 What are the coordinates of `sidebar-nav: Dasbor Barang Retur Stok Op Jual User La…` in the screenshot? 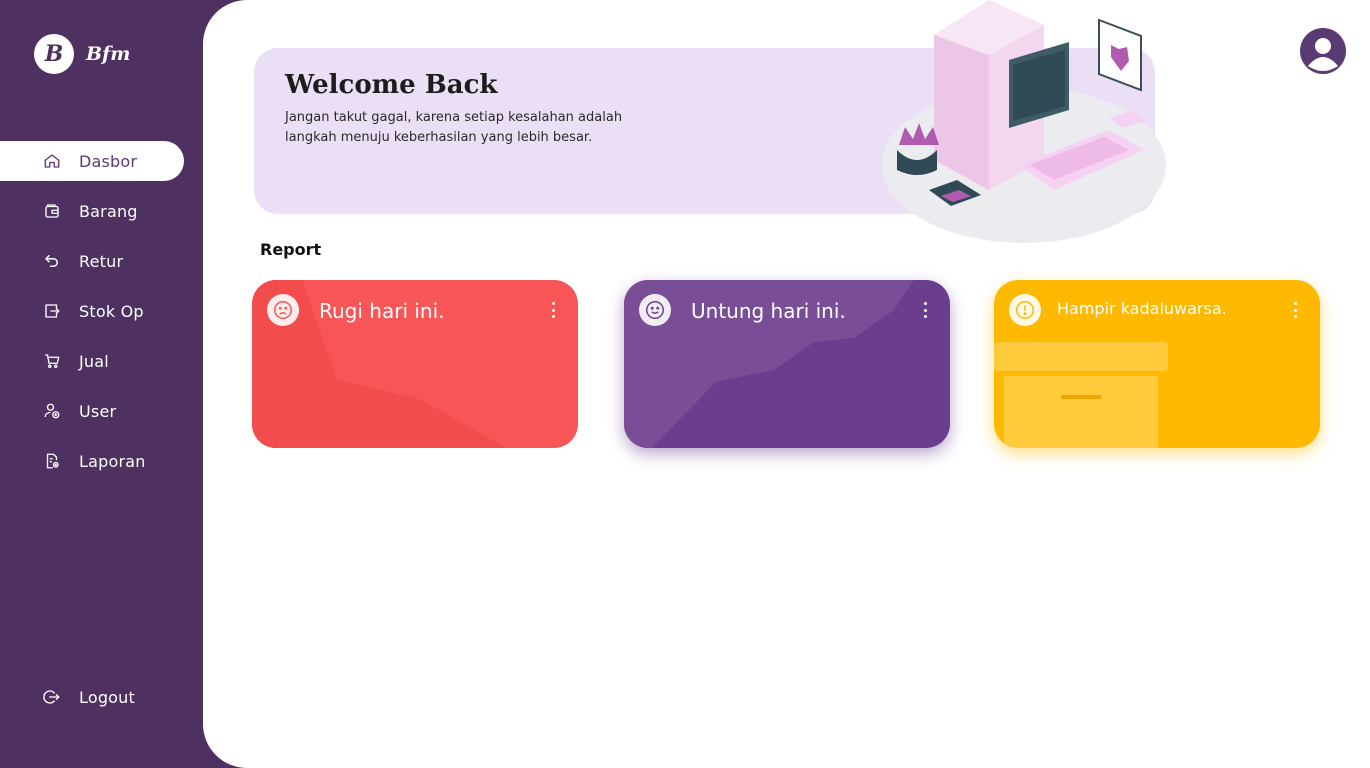 It's located at (100, 316).